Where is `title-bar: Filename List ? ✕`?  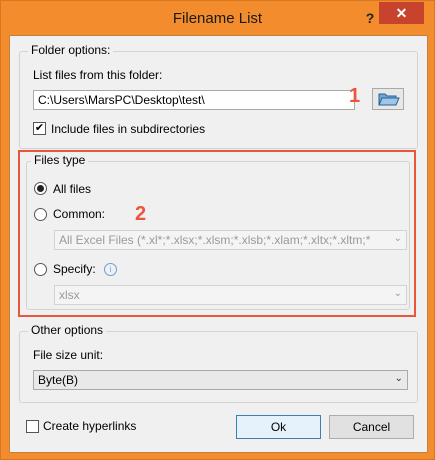 title-bar: Filename List ? ✕ is located at coordinates (217, 18).